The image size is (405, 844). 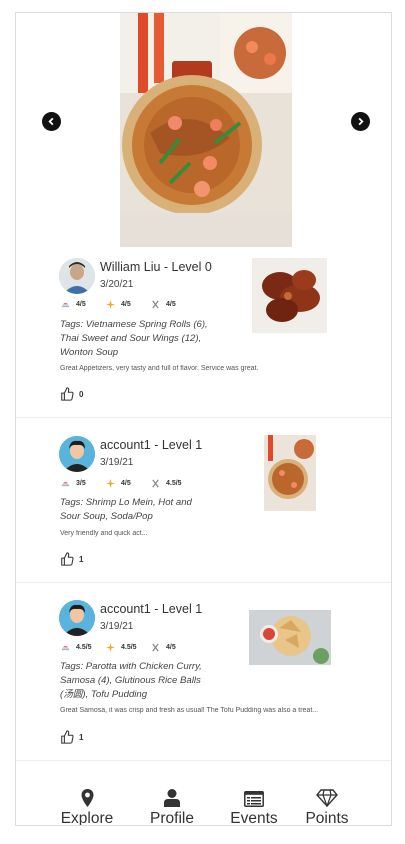 I want to click on review-ratings: 4.5/5 4.5/5 4/5, so click(x=128, y=647).